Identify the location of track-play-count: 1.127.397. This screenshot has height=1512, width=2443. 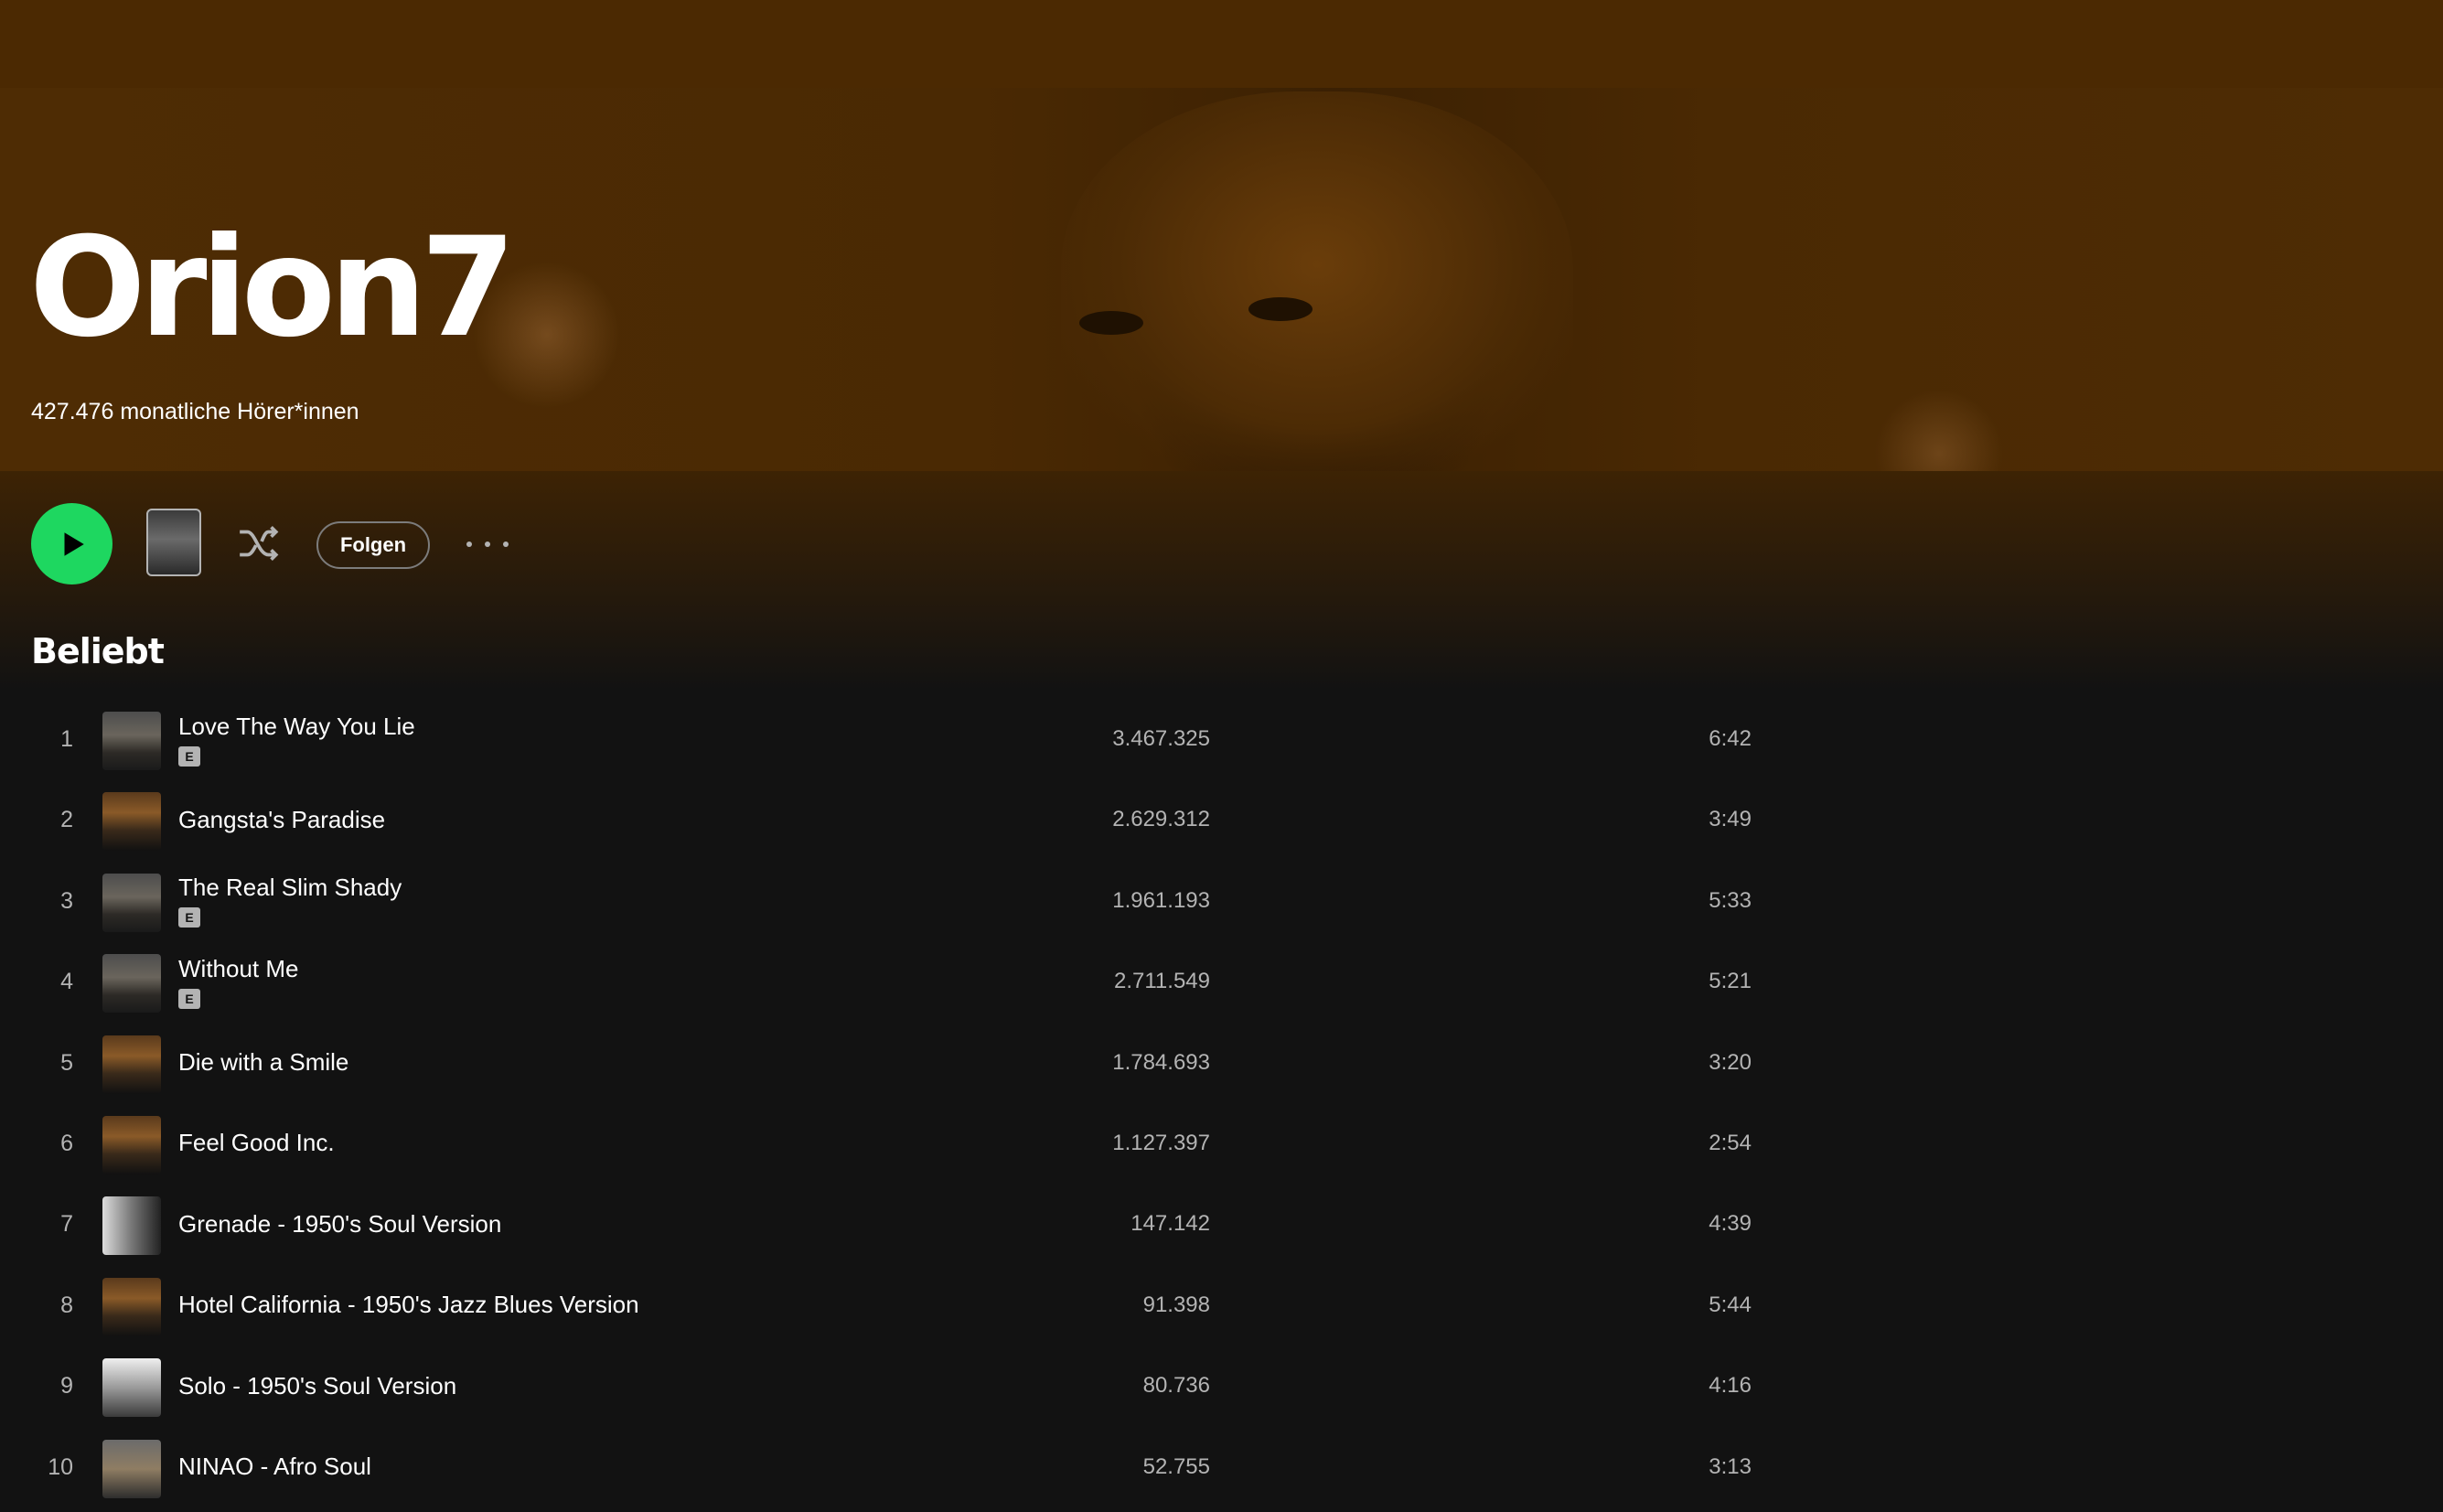
(1161, 1142).